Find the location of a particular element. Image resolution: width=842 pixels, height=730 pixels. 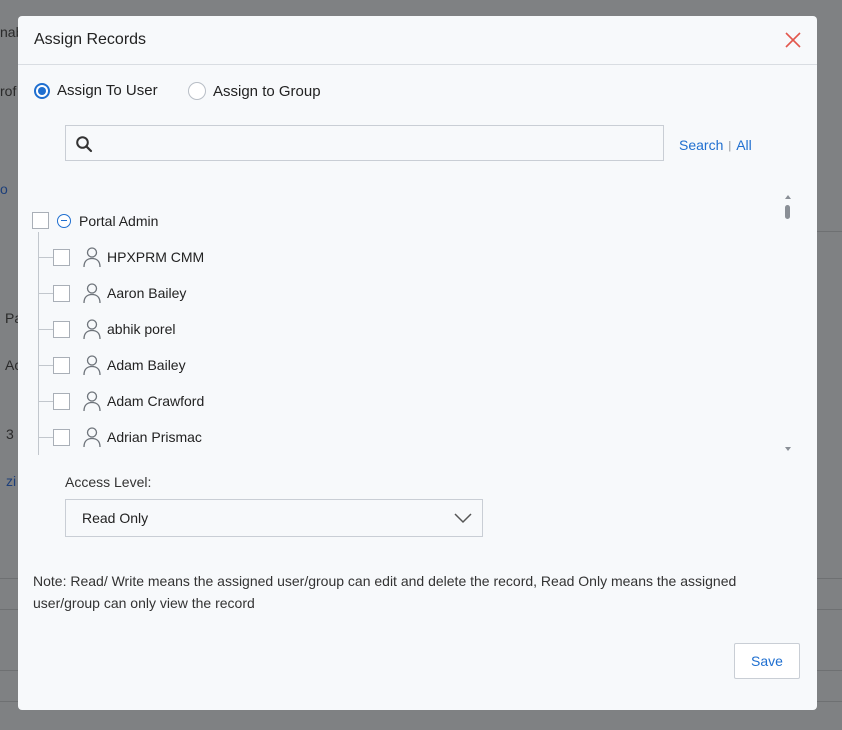

modal-header: Assign Records is located at coordinates (417, 40).